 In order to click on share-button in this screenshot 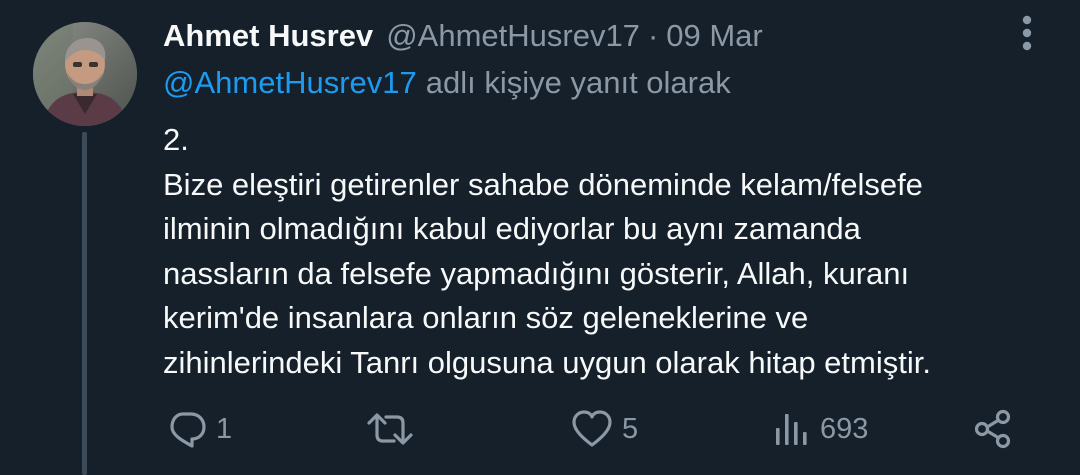, I will do `click(993, 429)`.